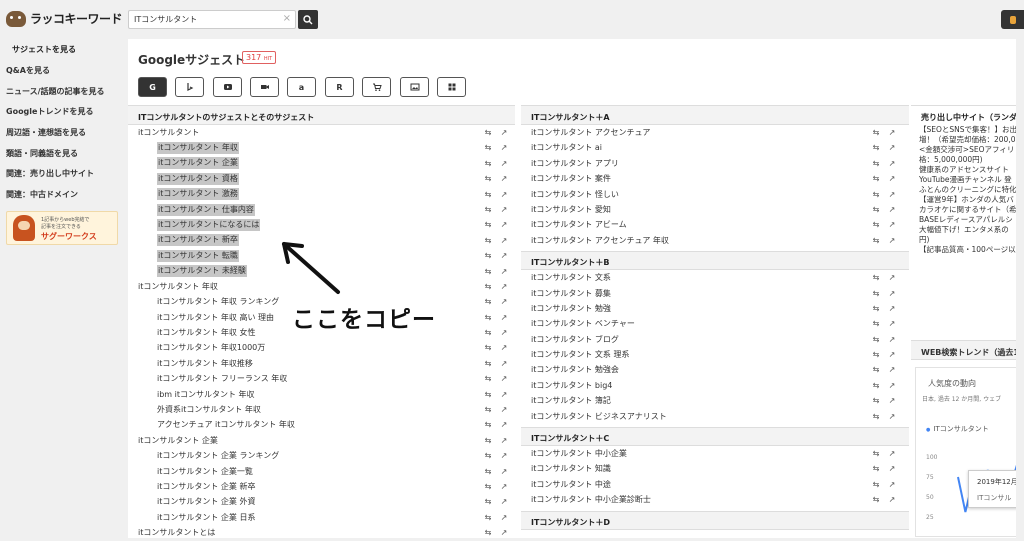 The width and height of the screenshot is (1024, 541). I want to click on suggest-row: itコンサルタントになるには ⇆ ↗, so click(321, 224).